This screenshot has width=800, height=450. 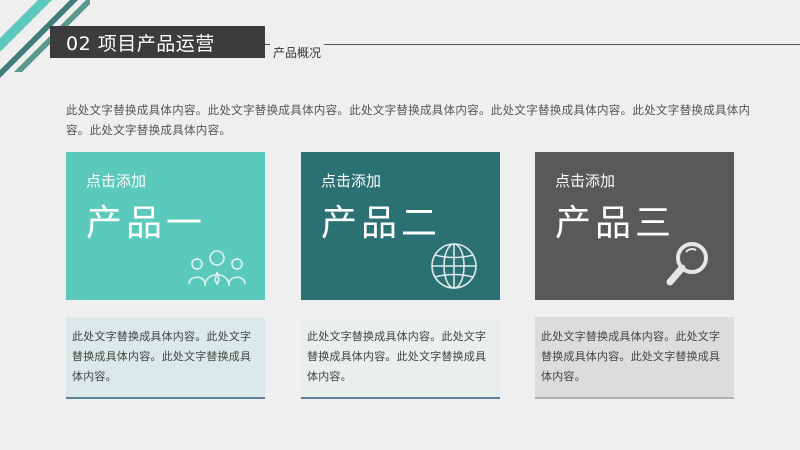 I want to click on product-tile-2: 点击添加 产品二, so click(x=400, y=226).